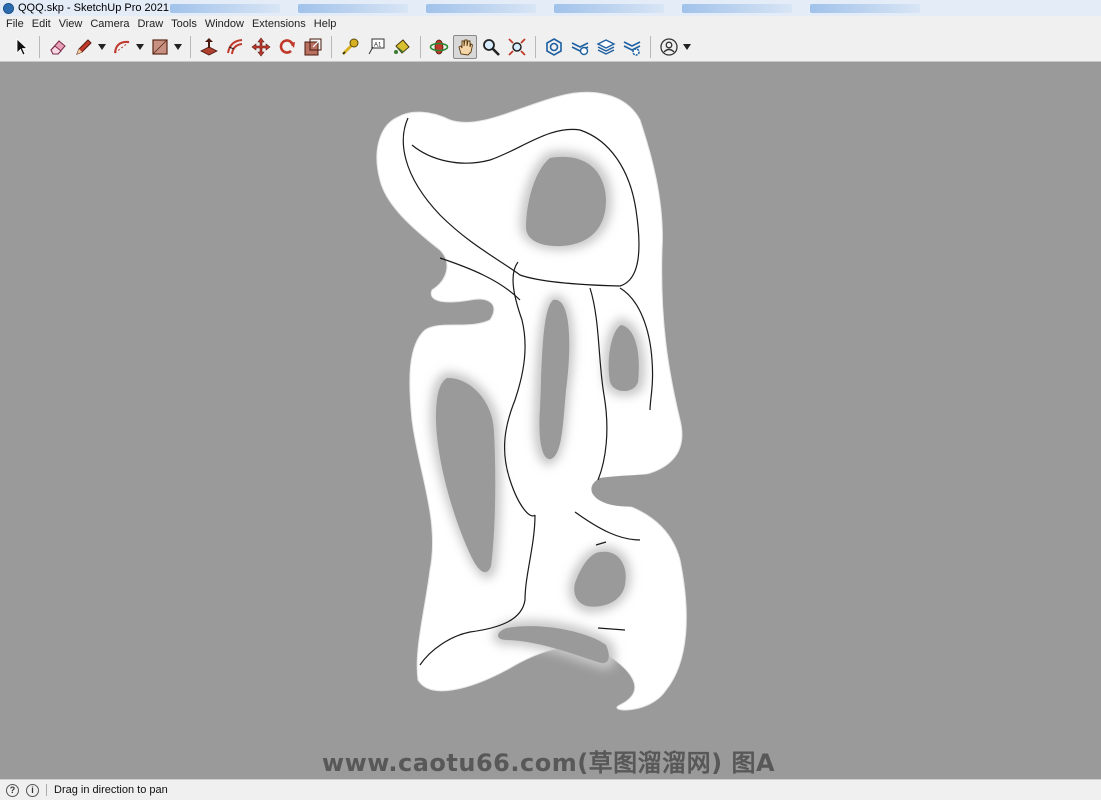  I want to click on move-tool, so click(261, 47).